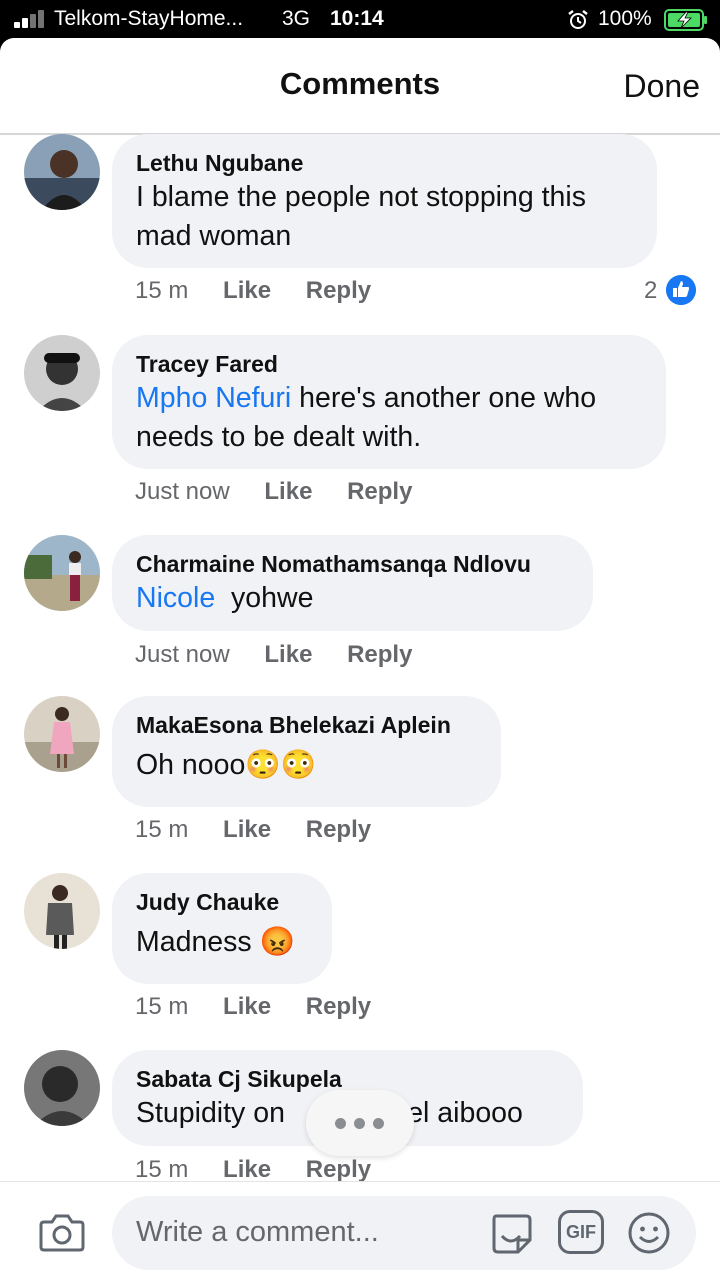  I want to click on gif-icon: GIF, so click(581, 1232).